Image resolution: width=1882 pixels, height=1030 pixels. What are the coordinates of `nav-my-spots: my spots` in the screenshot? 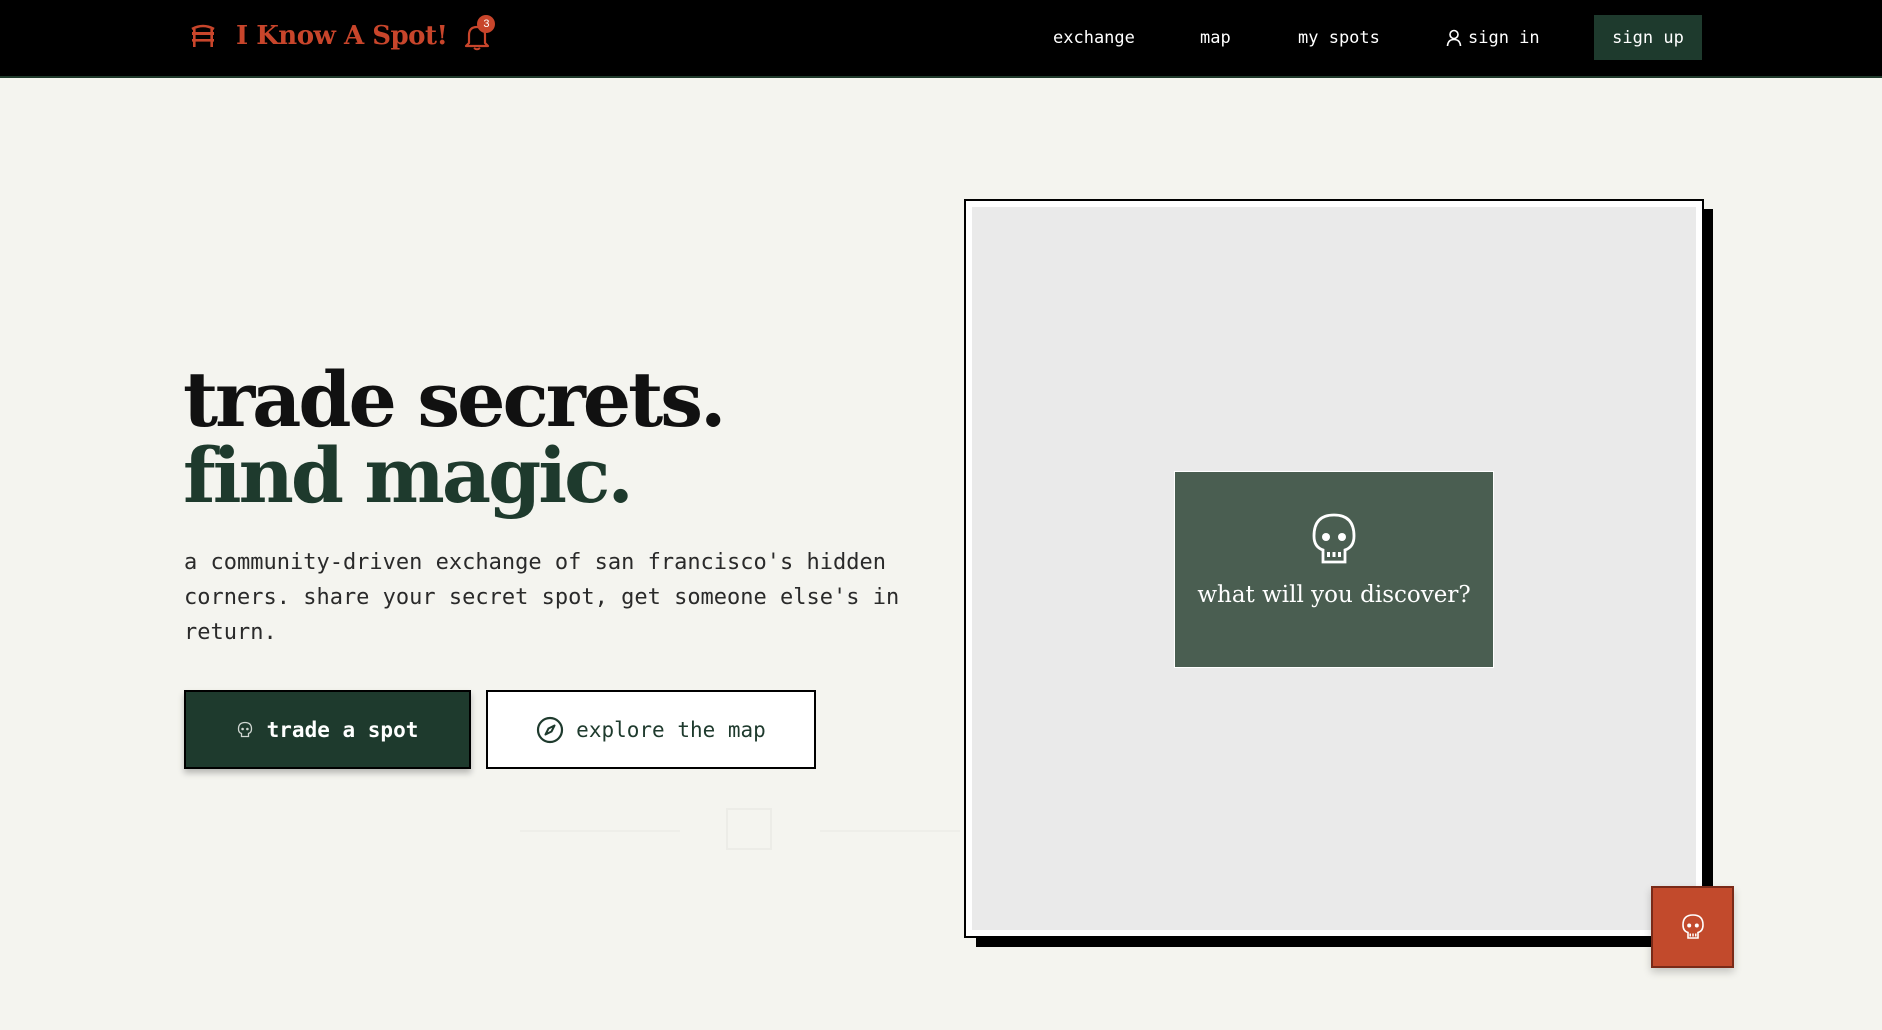 It's located at (1339, 38).